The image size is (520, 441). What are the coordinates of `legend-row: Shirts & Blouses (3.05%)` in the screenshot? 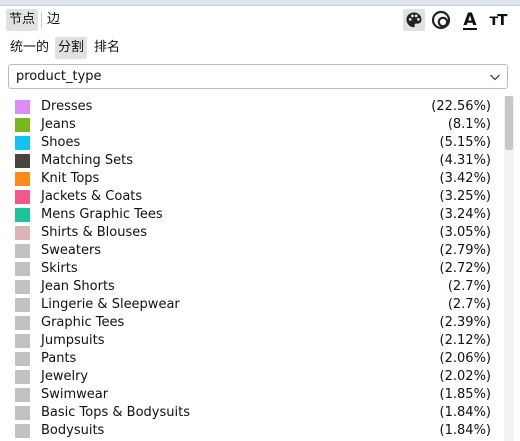 It's located at (250, 233).